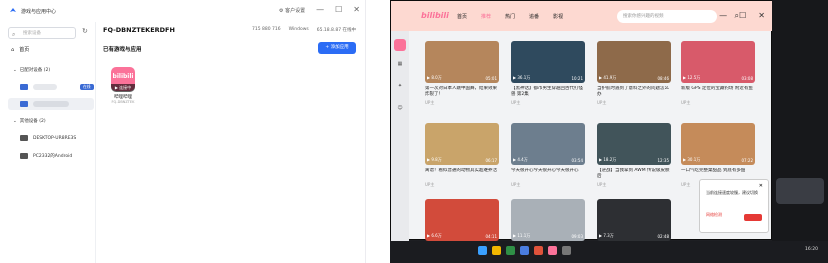  What do you see at coordinates (183, 11) in the screenshot?
I see `titlebar: 游戏与应用中心 ⚙ 客户设置 — ☐ ✕` at bounding box center [183, 11].